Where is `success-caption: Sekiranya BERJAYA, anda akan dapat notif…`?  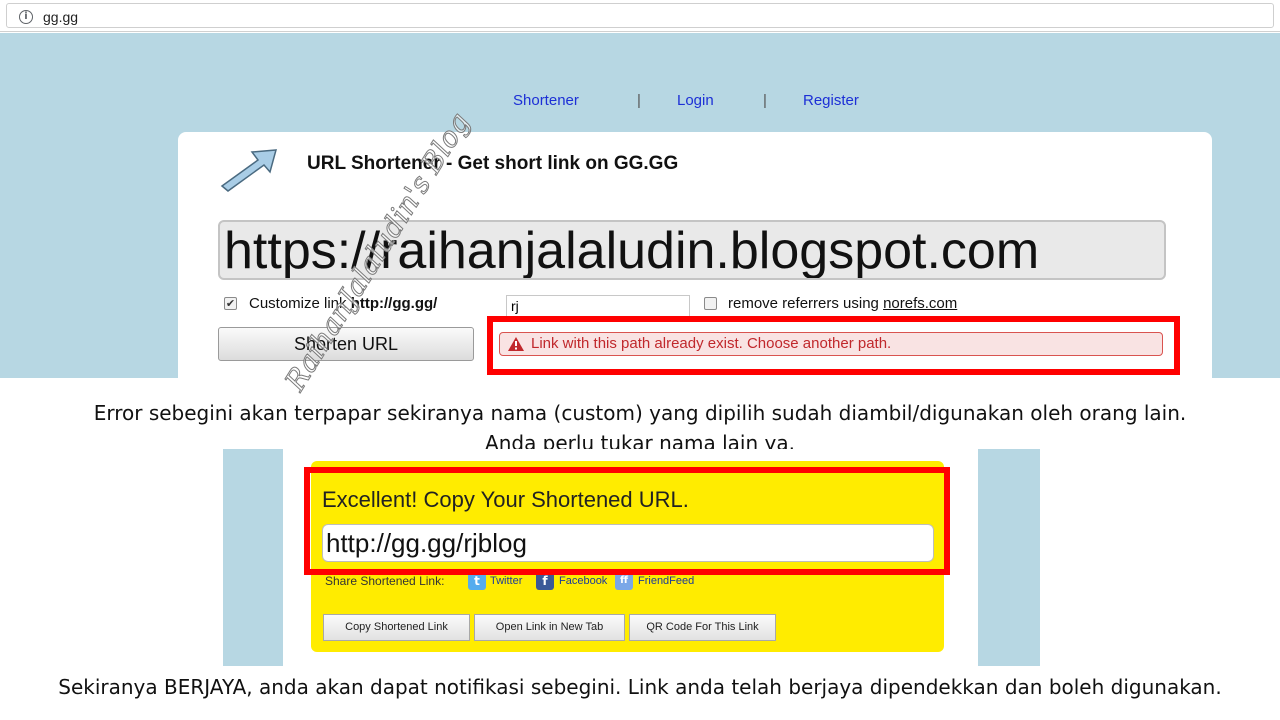
success-caption: Sekiranya BERJAYA, anda akan dapat notif… is located at coordinates (640, 687).